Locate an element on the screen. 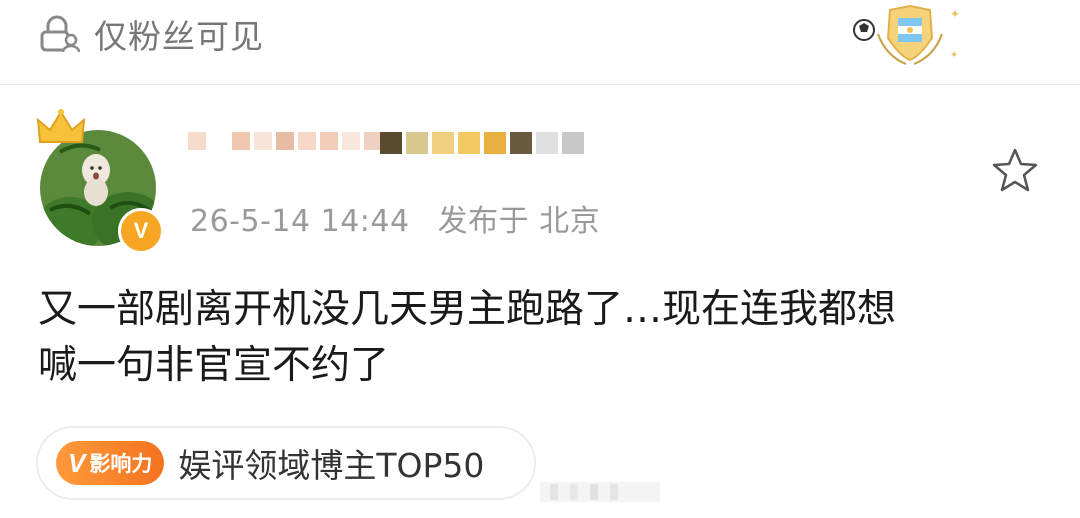 The image size is (1080, 518). username-redacted is located at coordinates (285, 141).